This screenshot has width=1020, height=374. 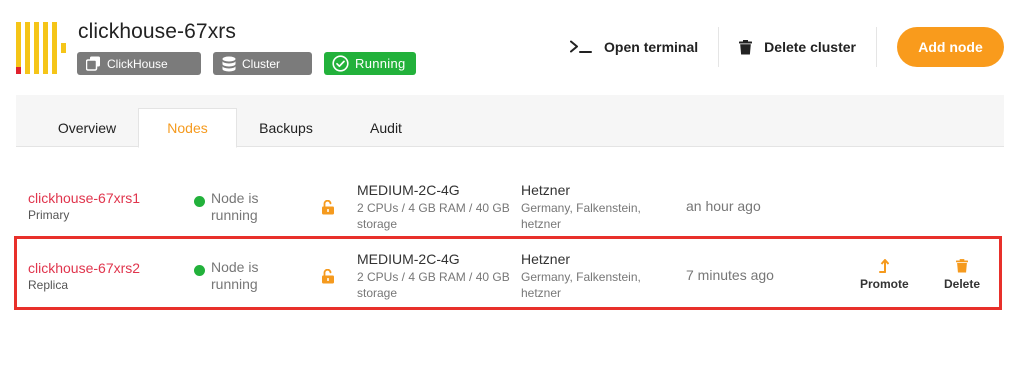 What do you see at coordinates (229, 63) in the screenshot?
I see `database-icon` at bounding box center [229, 63].